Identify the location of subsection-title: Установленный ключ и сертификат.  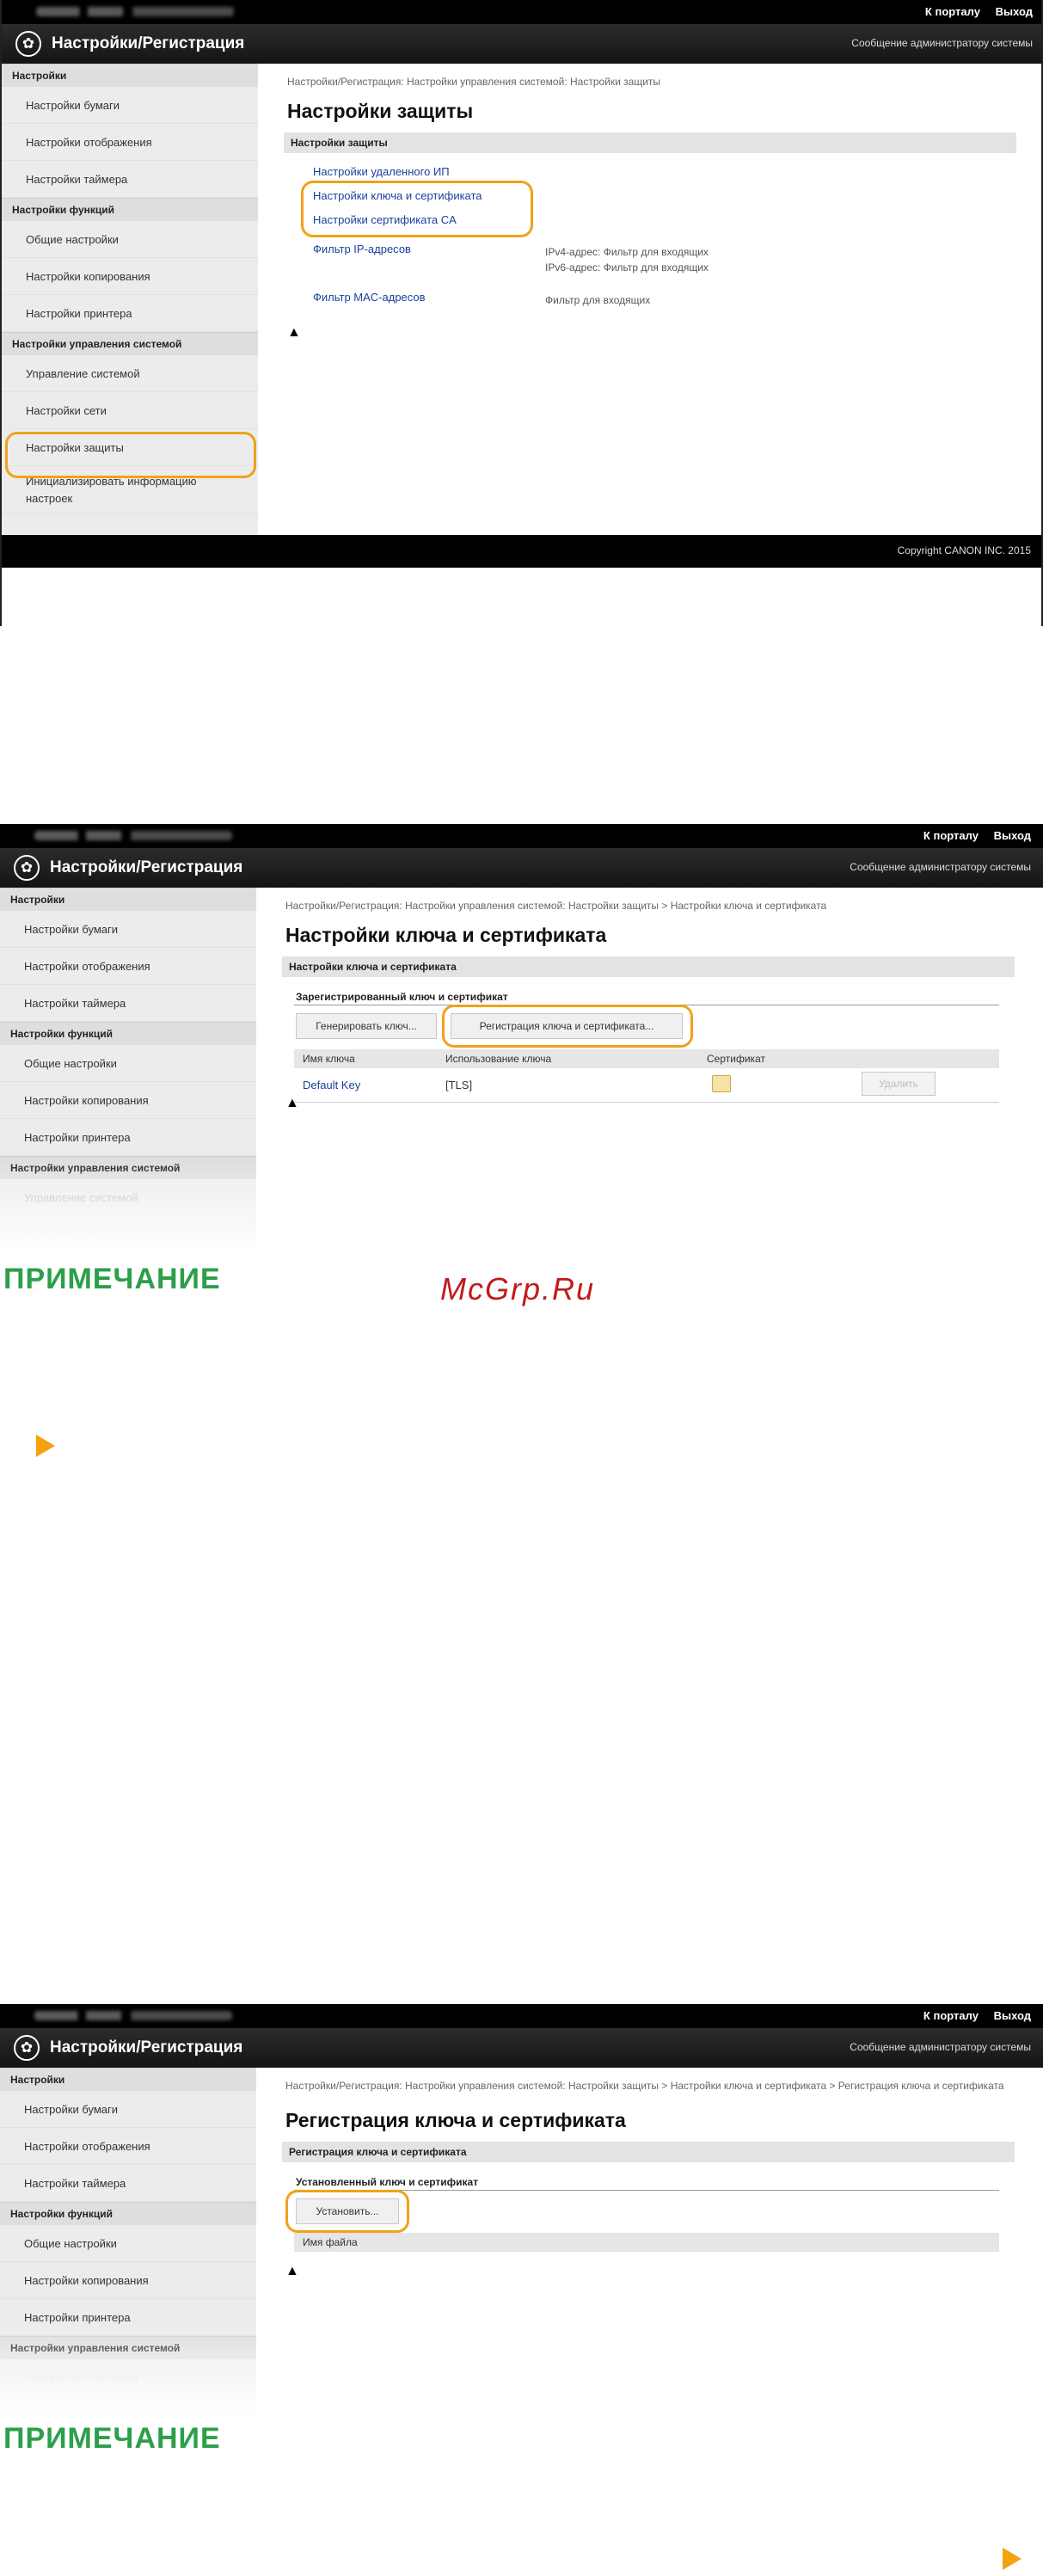
(387, 2182).